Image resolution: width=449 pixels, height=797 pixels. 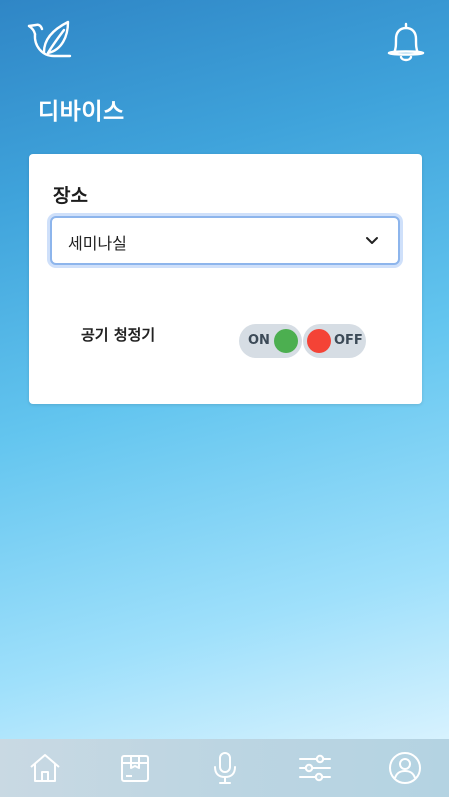 I want to click on power-off-button: OFF, so click(x=334, y=341).